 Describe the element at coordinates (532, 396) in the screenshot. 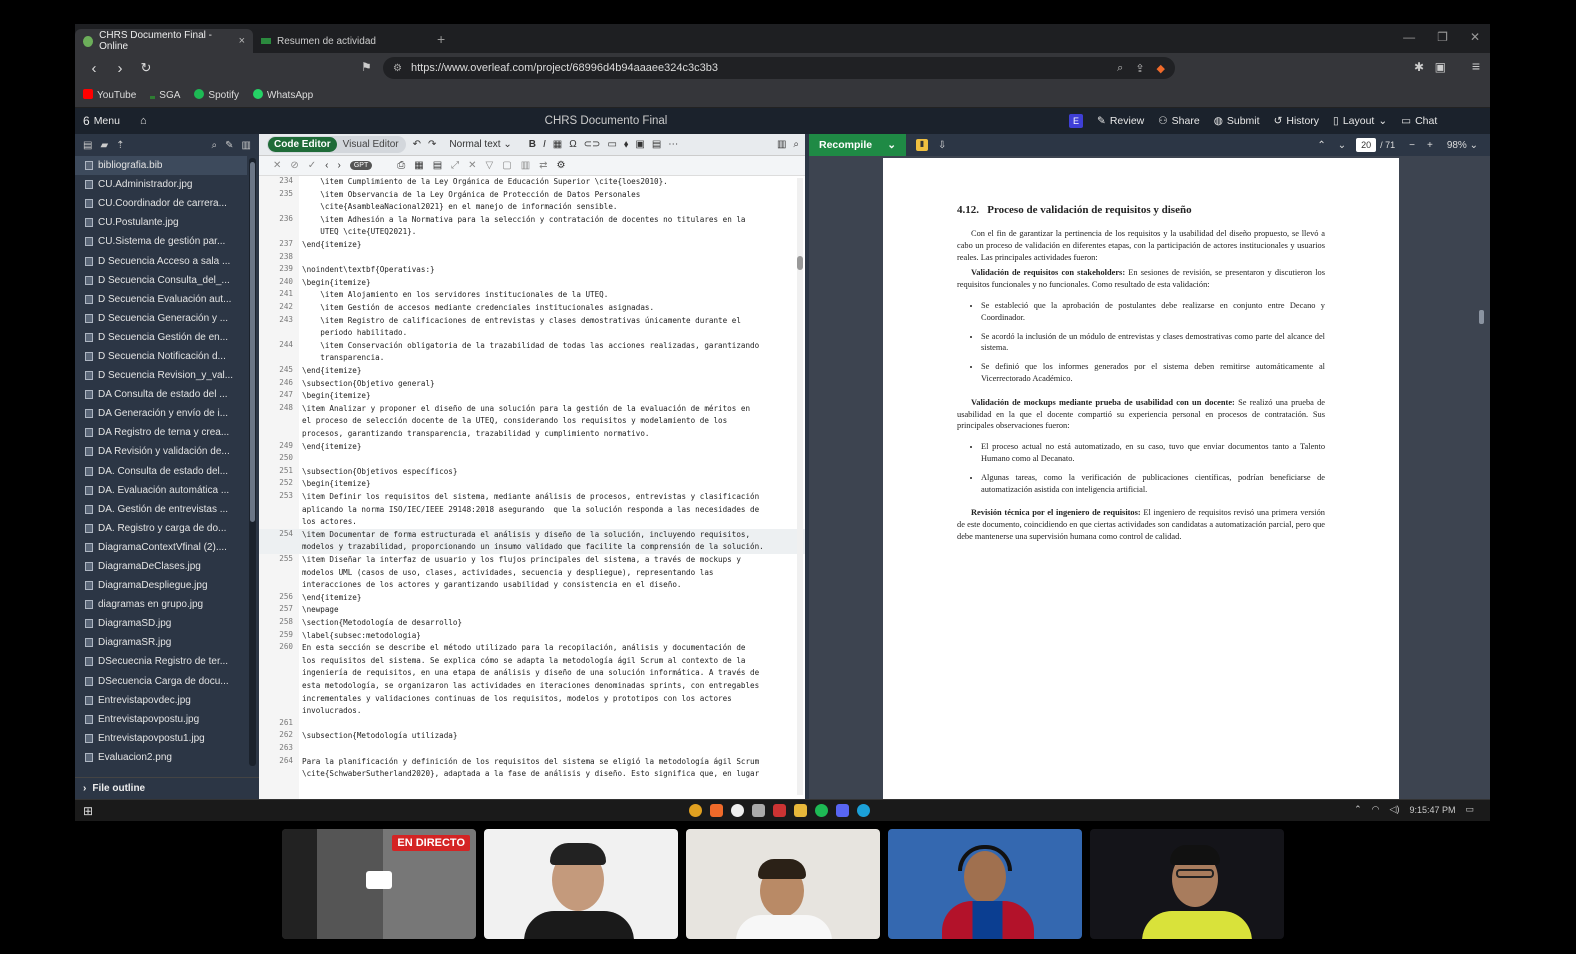

I see `code-line: 247 \begin{itemize}` at that location.